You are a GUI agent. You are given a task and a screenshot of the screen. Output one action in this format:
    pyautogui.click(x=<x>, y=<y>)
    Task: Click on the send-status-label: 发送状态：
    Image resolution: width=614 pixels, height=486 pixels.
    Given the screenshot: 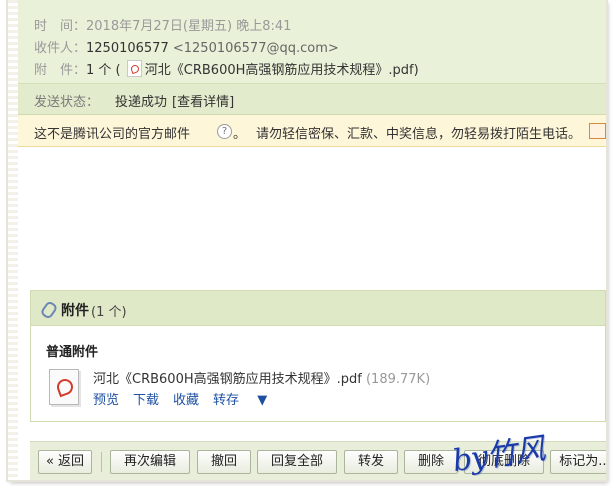 What is the action you would take?
    pyautogui.click(x=67, y=102)
    